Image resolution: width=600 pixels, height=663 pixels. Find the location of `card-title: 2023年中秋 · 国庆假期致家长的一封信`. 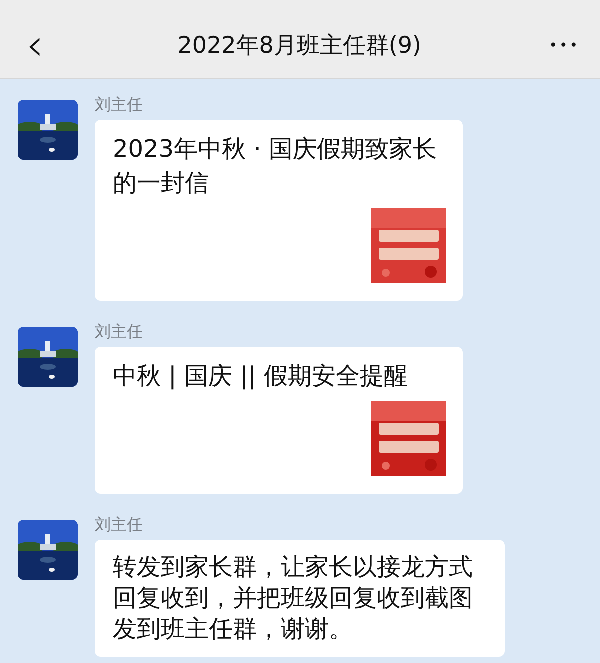

card-title: 2023年中秋 · 国庆假期致家长的一封信 is located at coordinates (275, 166).